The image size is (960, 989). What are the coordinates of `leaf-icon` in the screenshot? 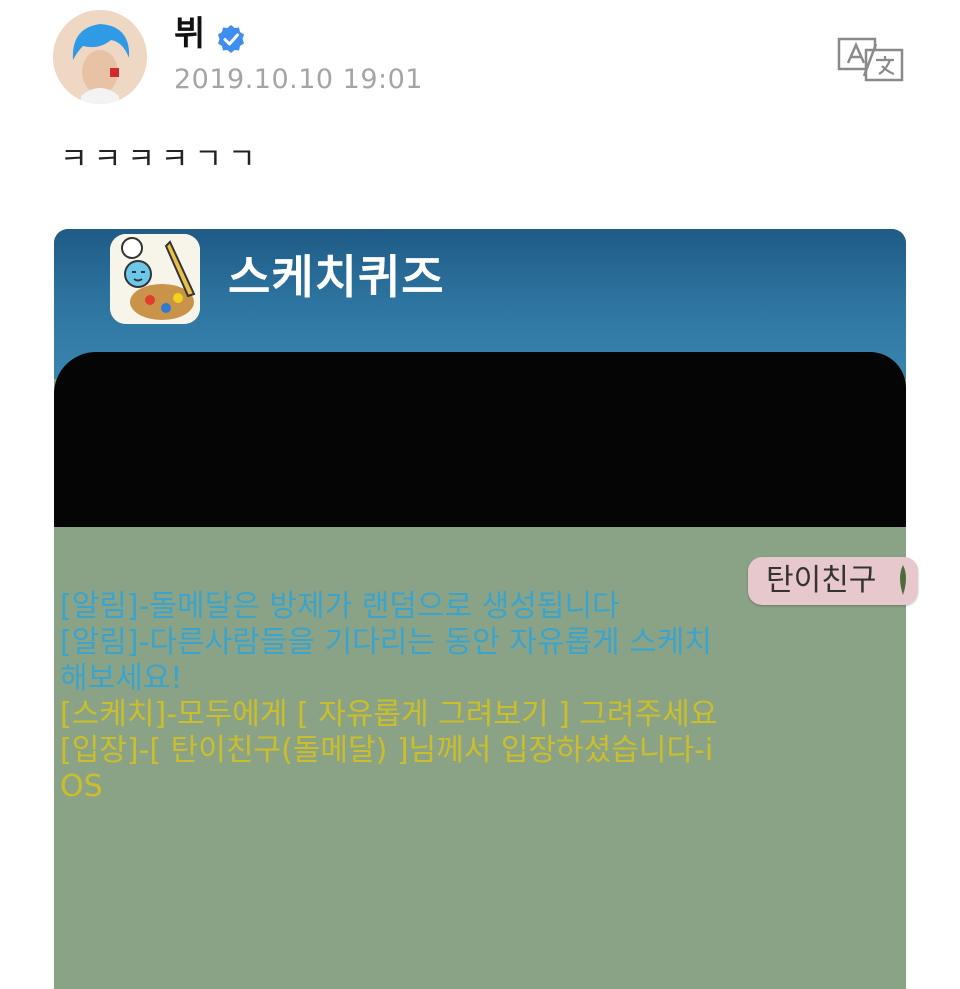 It's located at (903, 580).